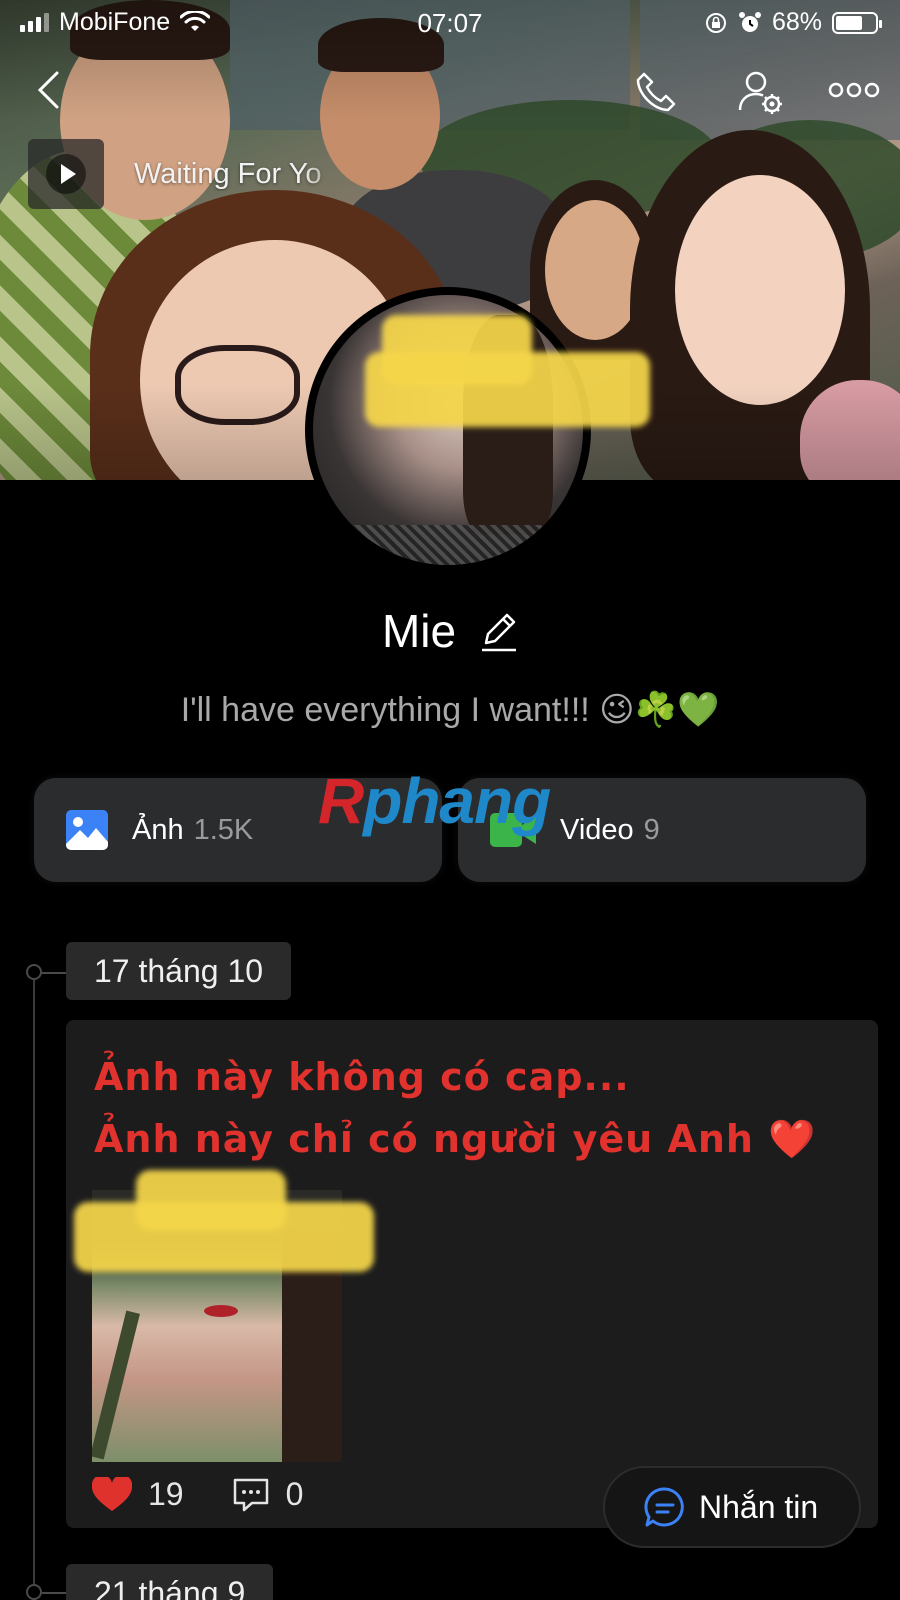  What do you see at coordinates (34, 1285) in the screenshot?
I see `timeline-line` at bounding box center [34, 1285].